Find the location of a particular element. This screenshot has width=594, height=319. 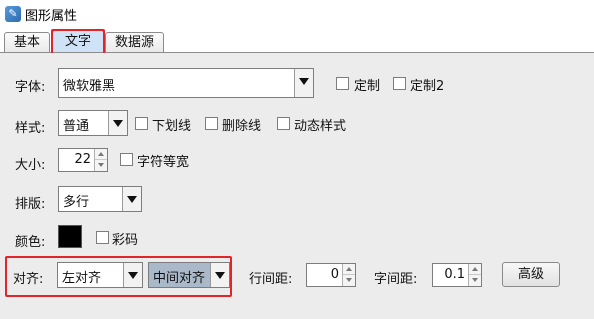

tab-data-source: 数据源 is located at coordinates (134, 42).